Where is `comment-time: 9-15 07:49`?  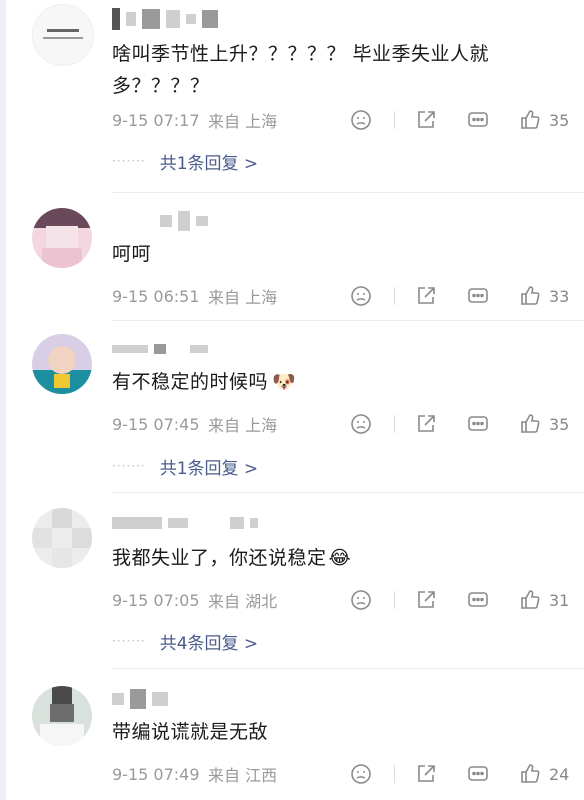 comment-time: 9-15 07:49 is located at coordinates (156, 774).